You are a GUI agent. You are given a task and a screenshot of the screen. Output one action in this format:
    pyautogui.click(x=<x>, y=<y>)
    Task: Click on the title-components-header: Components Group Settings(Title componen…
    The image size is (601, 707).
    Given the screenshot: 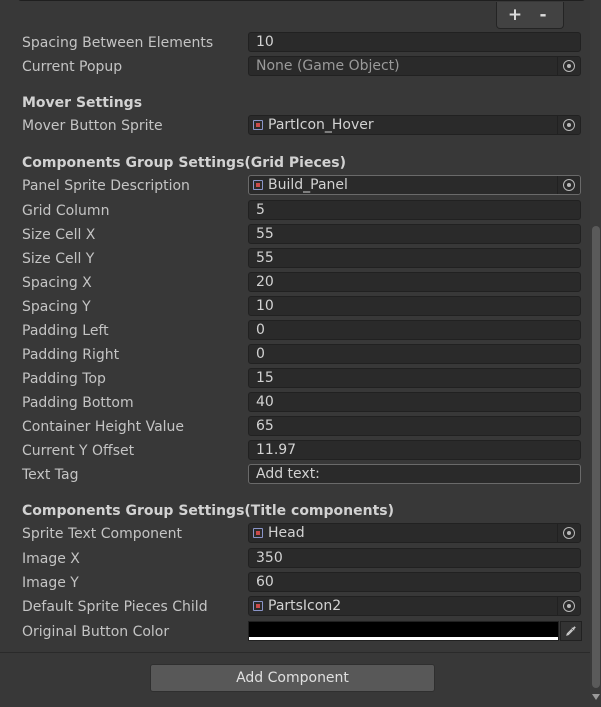 What is the action you would take?
    pyautogui.click(x=208, y=511)
    